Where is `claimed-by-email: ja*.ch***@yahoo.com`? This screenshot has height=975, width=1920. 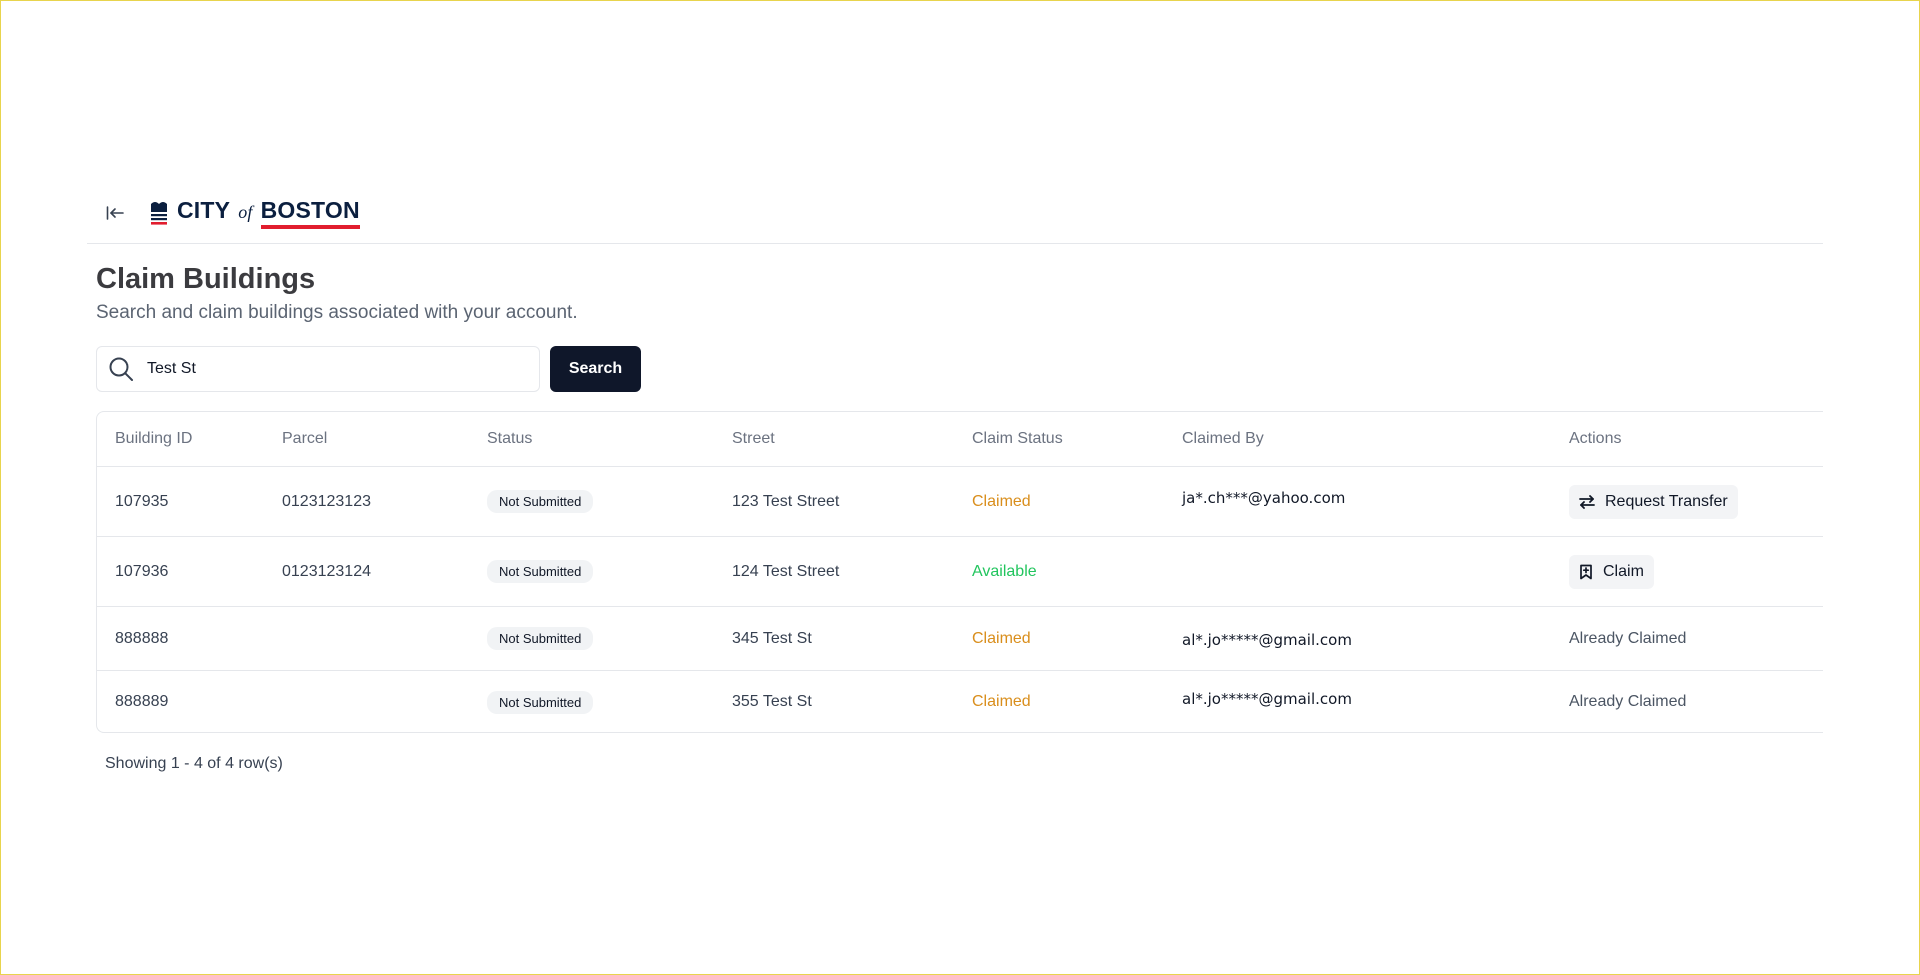
claimed-by-email: ja*.ch***@yahoo.com is located at coordinates (1264, 498).